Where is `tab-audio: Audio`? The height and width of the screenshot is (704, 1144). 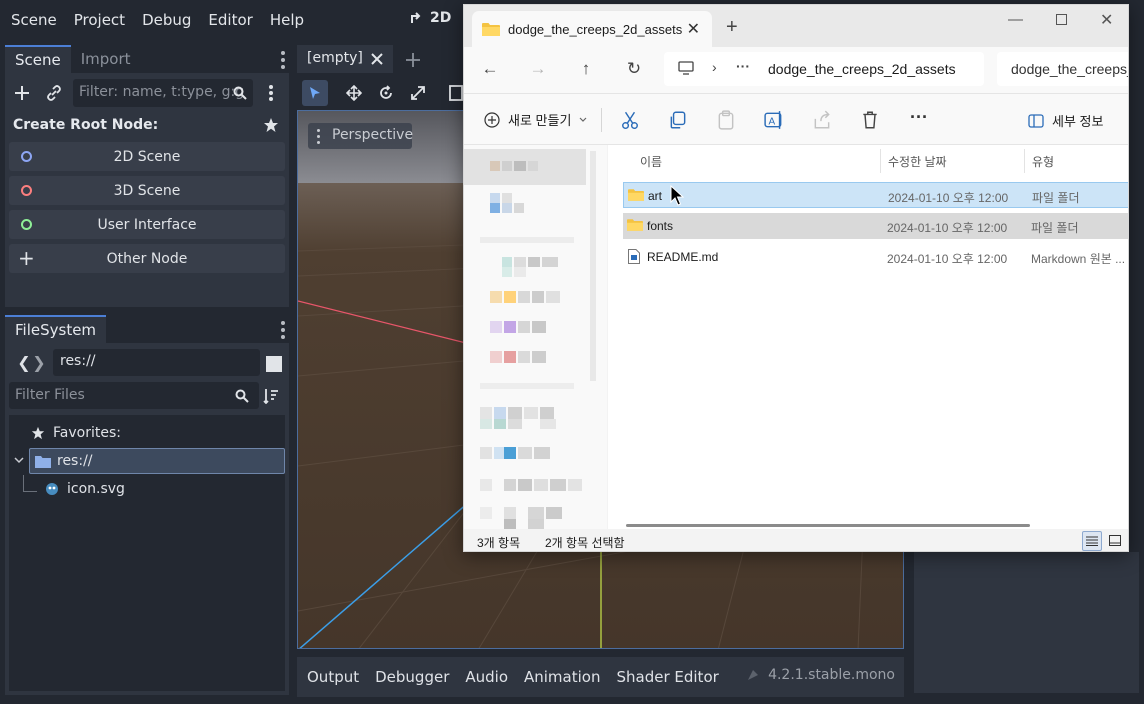
tab-audio: Audio is located at coordinates (486, 677).